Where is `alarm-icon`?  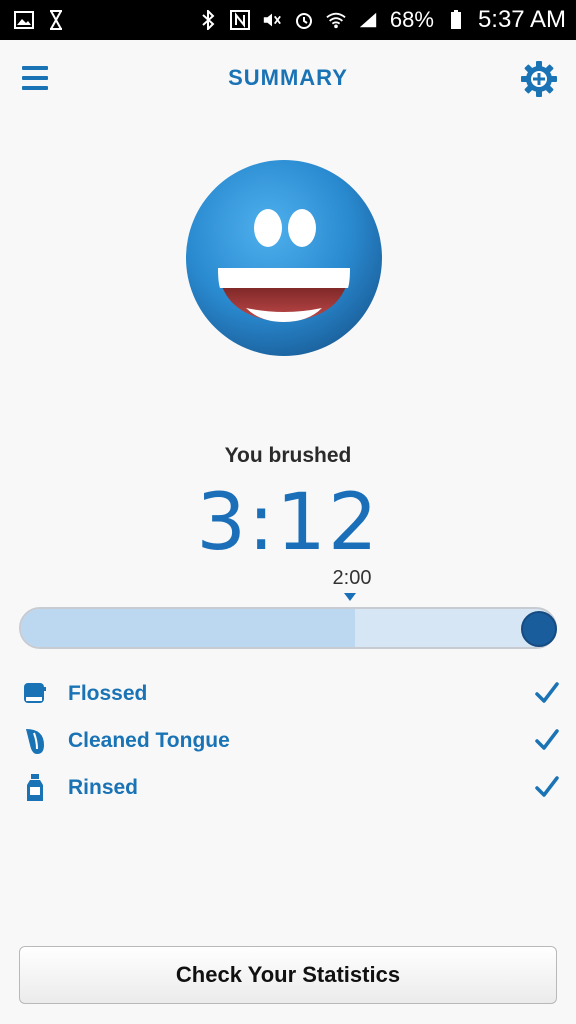 alarm-icon is located at coordinates (304, 20).